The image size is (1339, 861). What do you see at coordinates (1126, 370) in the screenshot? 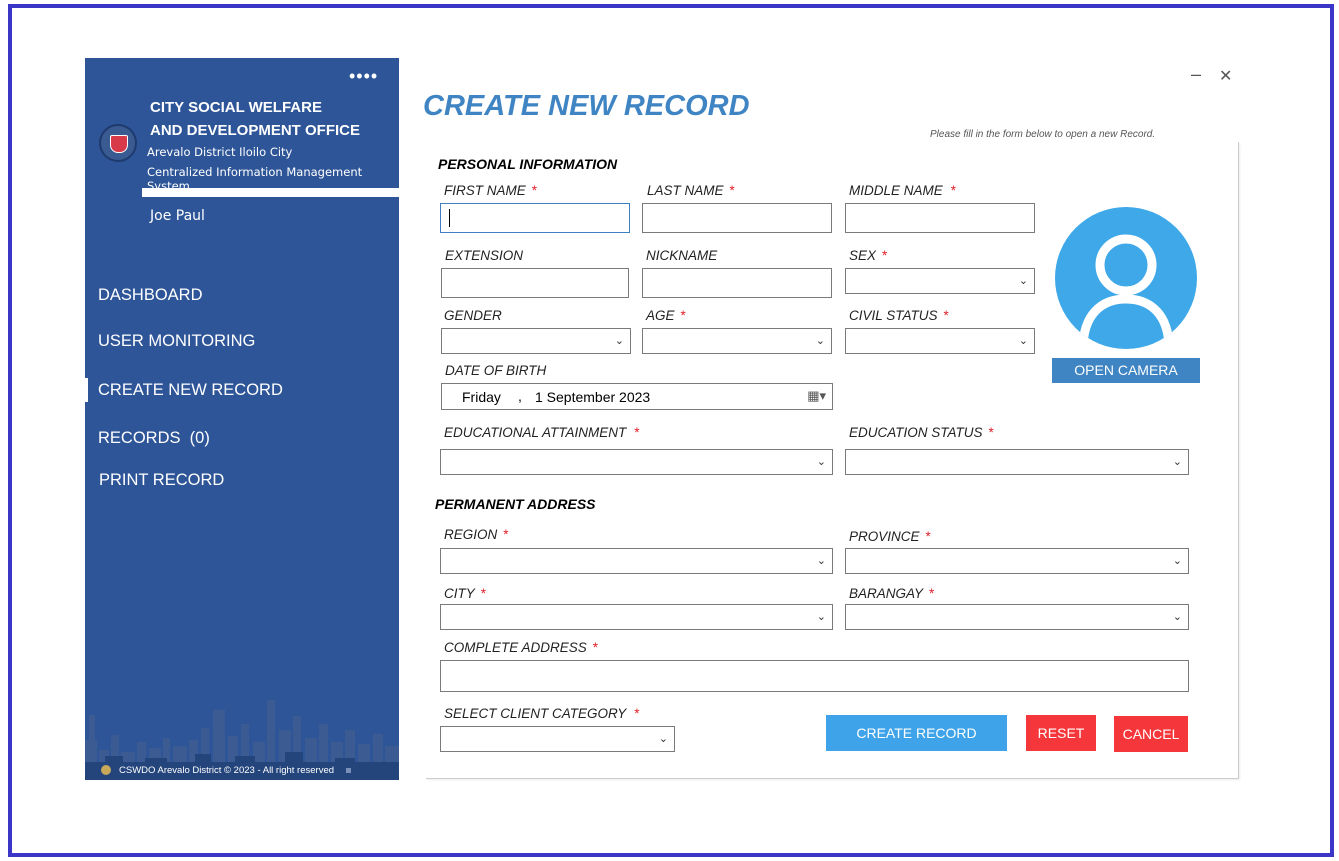
I see `open-camera-button: OPEN CAMERA` at bounding box center [1126, 370].